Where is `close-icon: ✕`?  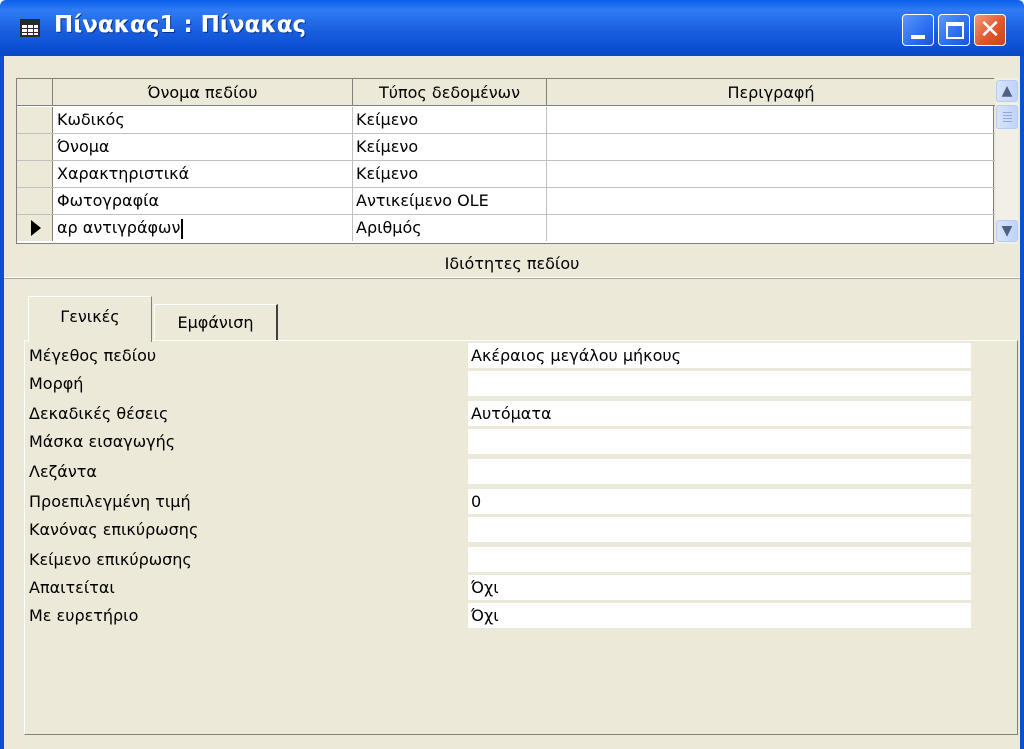 close-icon: ✕ is located at coordinates (990, 30).